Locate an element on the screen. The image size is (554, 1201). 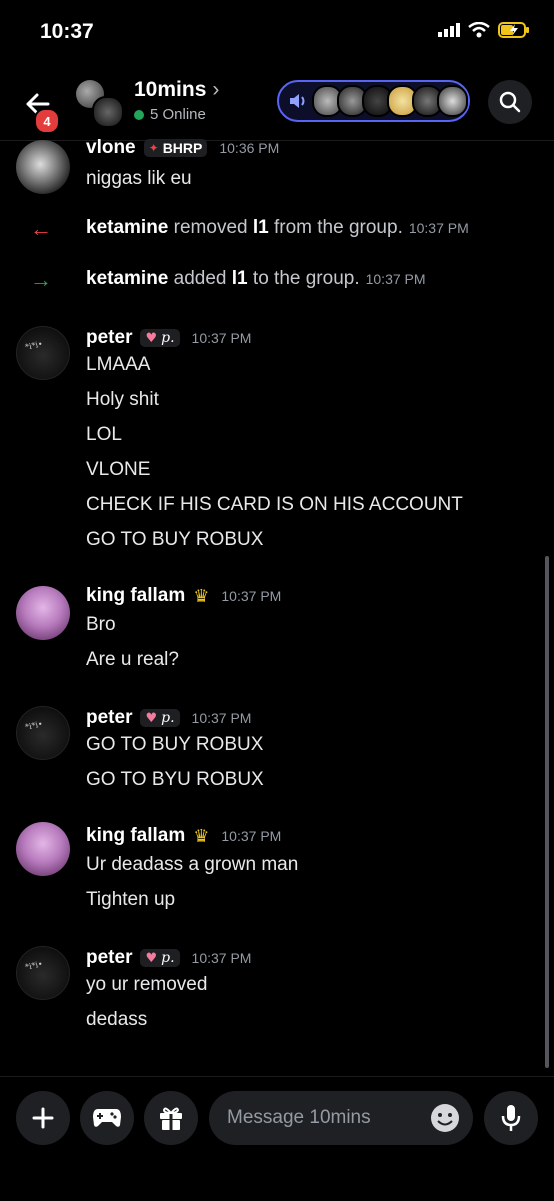
status-time: 10:37 is located at coordinates (67, 31).